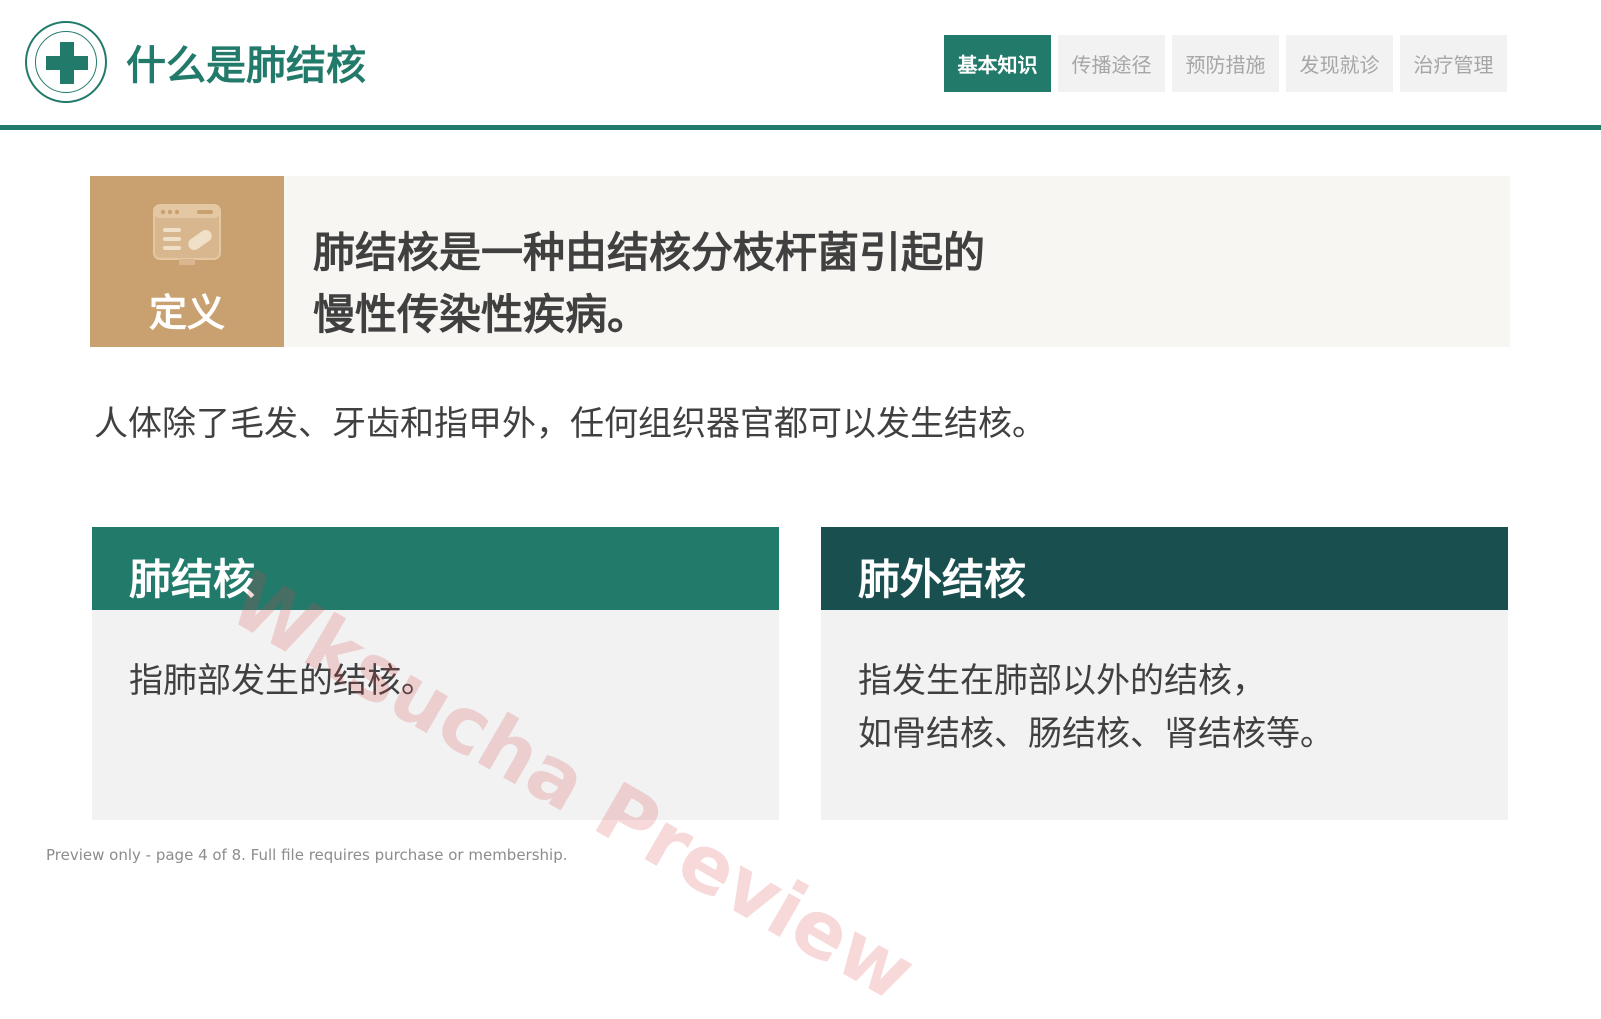 This screenshot has width=1601, height=1019. What do you see at coordinates (649, 252) in the screenshot?
I see `definition-line-1: 肺结核是一种由结核分枝杆菌引起的` at bounding box center [649, 252].